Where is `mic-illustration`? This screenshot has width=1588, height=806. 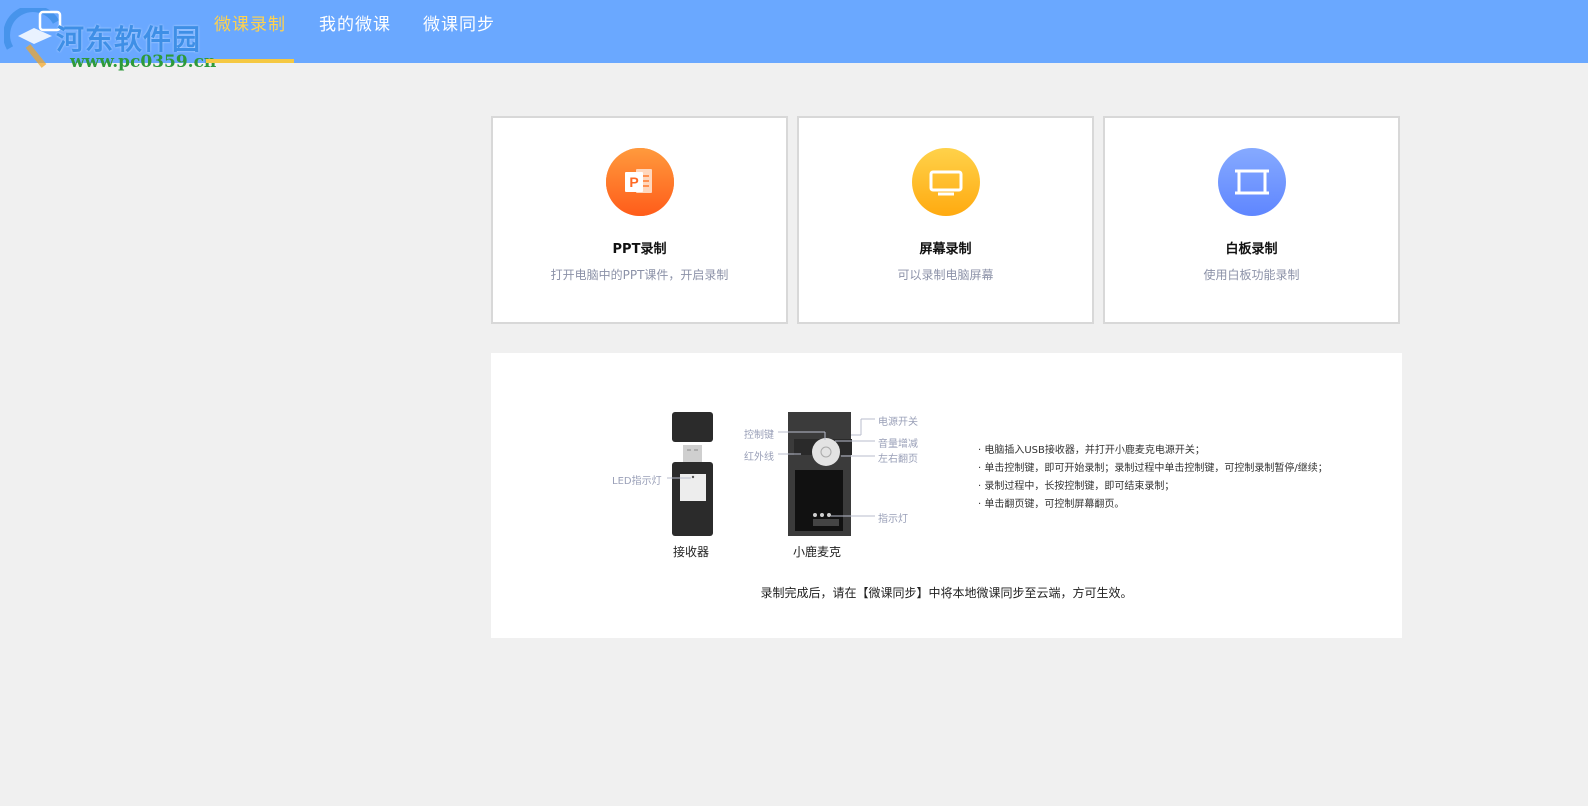
mic-illustration is located at coordinates (820, 474).